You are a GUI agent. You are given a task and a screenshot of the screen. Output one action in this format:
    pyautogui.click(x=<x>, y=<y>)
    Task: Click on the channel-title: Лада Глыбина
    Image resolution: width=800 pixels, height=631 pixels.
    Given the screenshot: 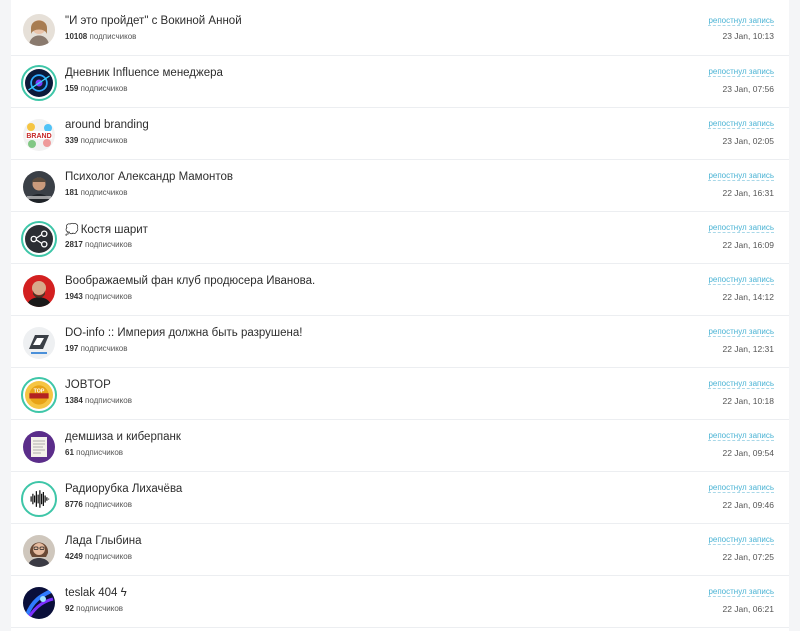 What is the action you would take?
    pyautogui.click(x=103, y=541)
    